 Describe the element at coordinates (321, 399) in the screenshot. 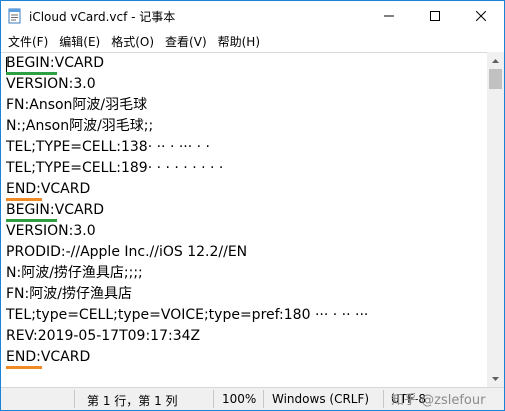

I see `line-ending: Windows (CRLF)` at that location.